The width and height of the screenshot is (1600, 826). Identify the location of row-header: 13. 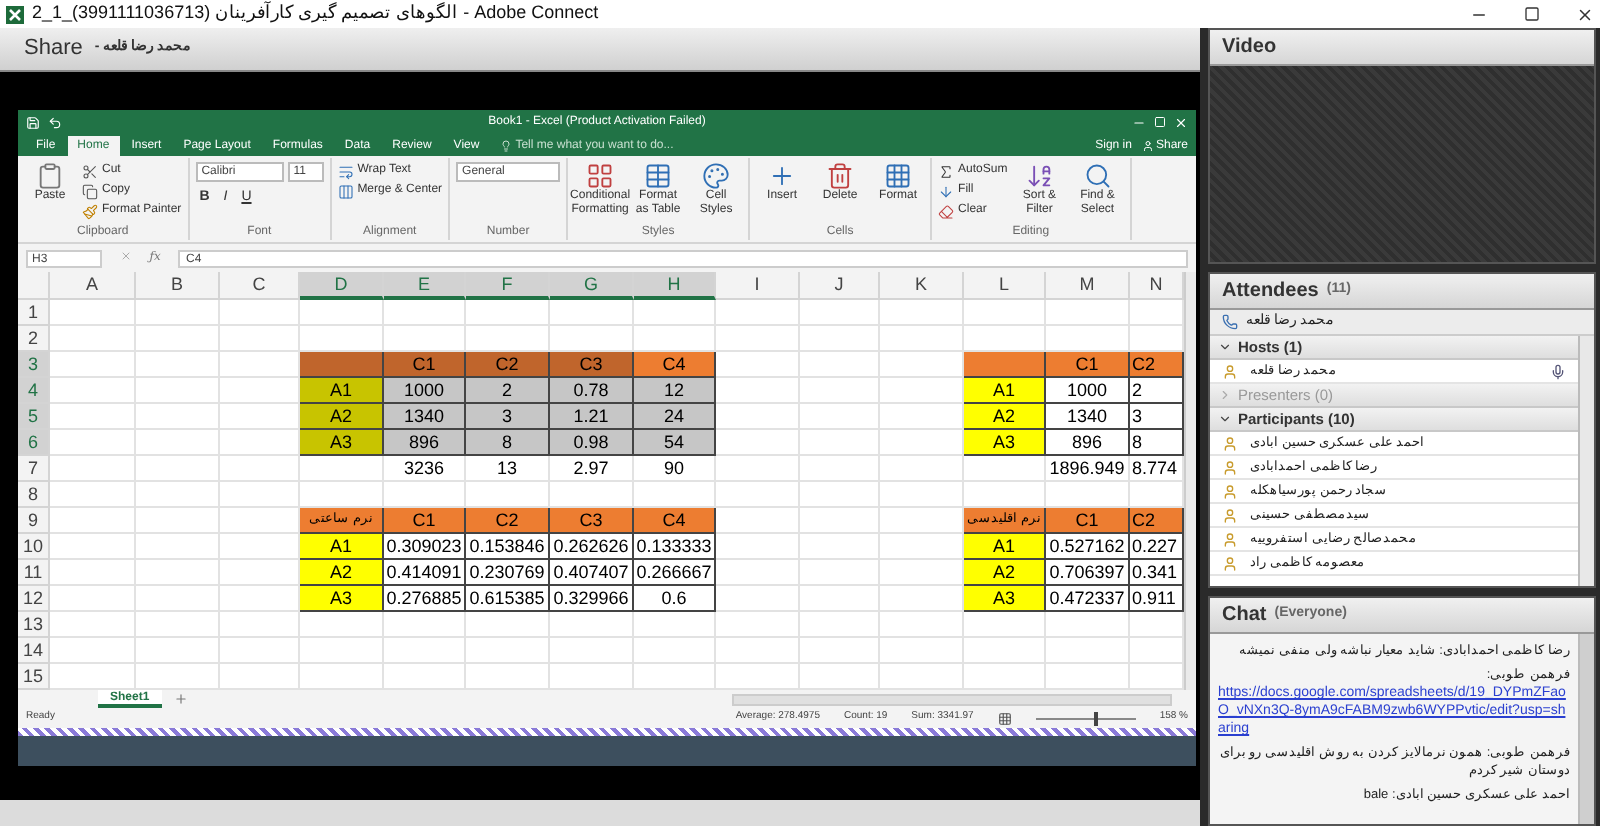
(34, 625).